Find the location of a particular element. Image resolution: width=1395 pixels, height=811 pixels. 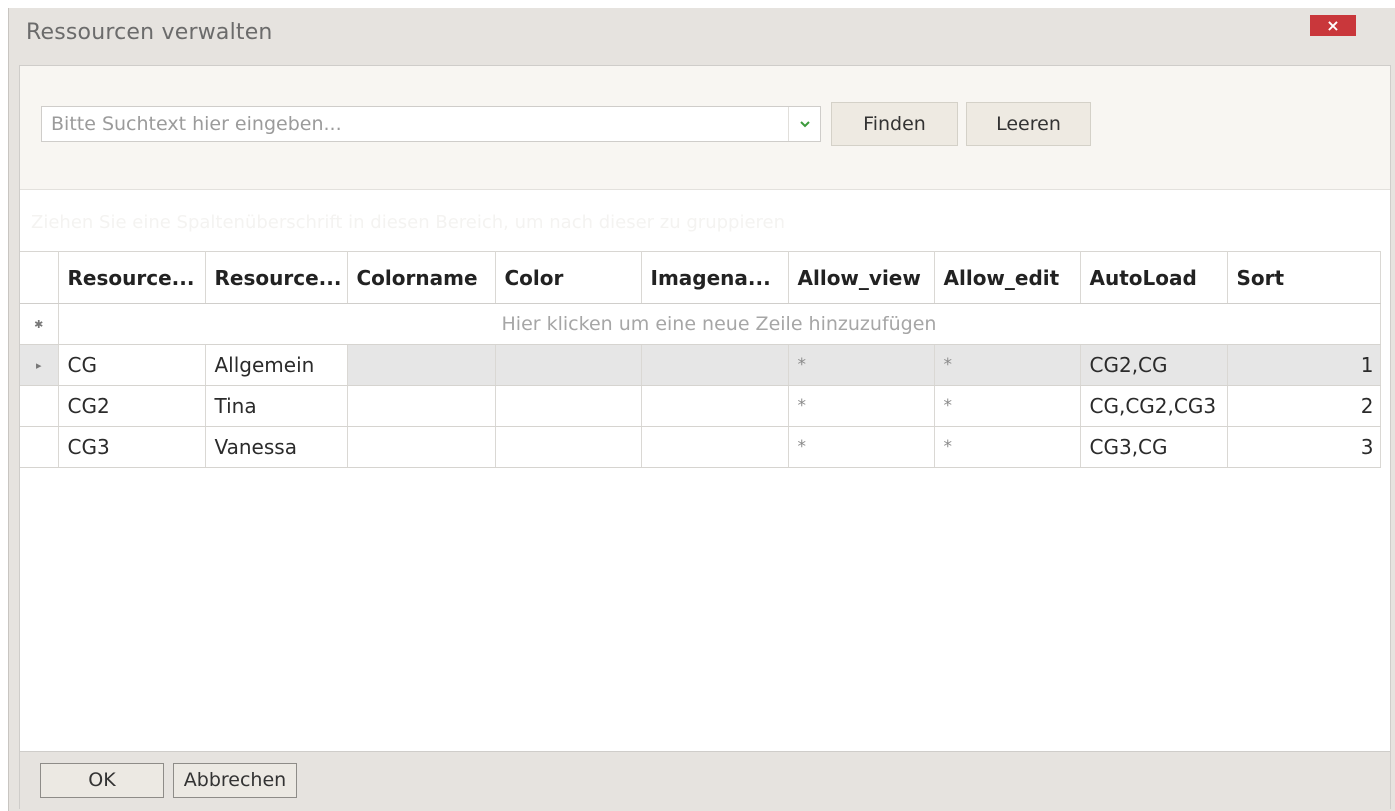

clear-button: Leeren is located at coordinates (1028, 124).